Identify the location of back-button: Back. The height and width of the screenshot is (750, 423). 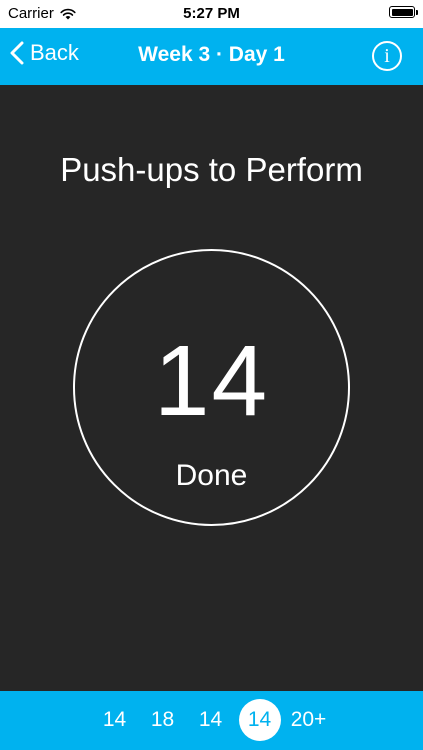
(44, 53).